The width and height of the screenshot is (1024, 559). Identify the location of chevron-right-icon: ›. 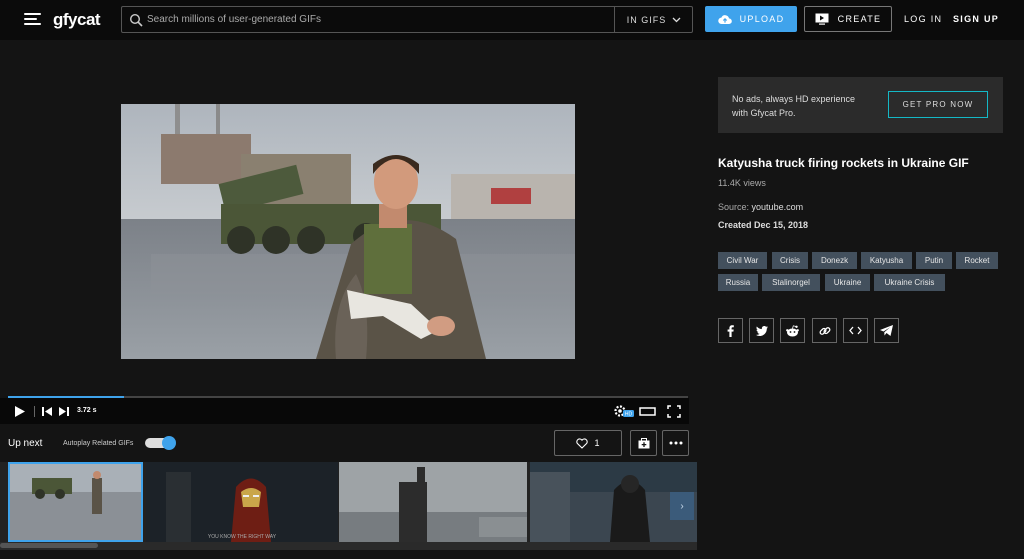
(682, 506).